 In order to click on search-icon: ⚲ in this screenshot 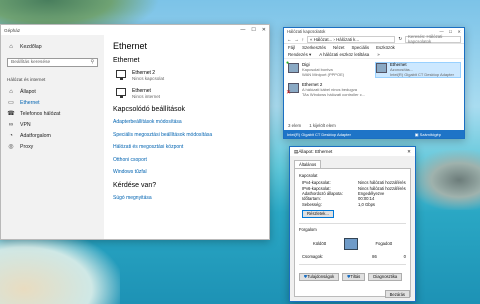, I will do `click(92, 62)`.